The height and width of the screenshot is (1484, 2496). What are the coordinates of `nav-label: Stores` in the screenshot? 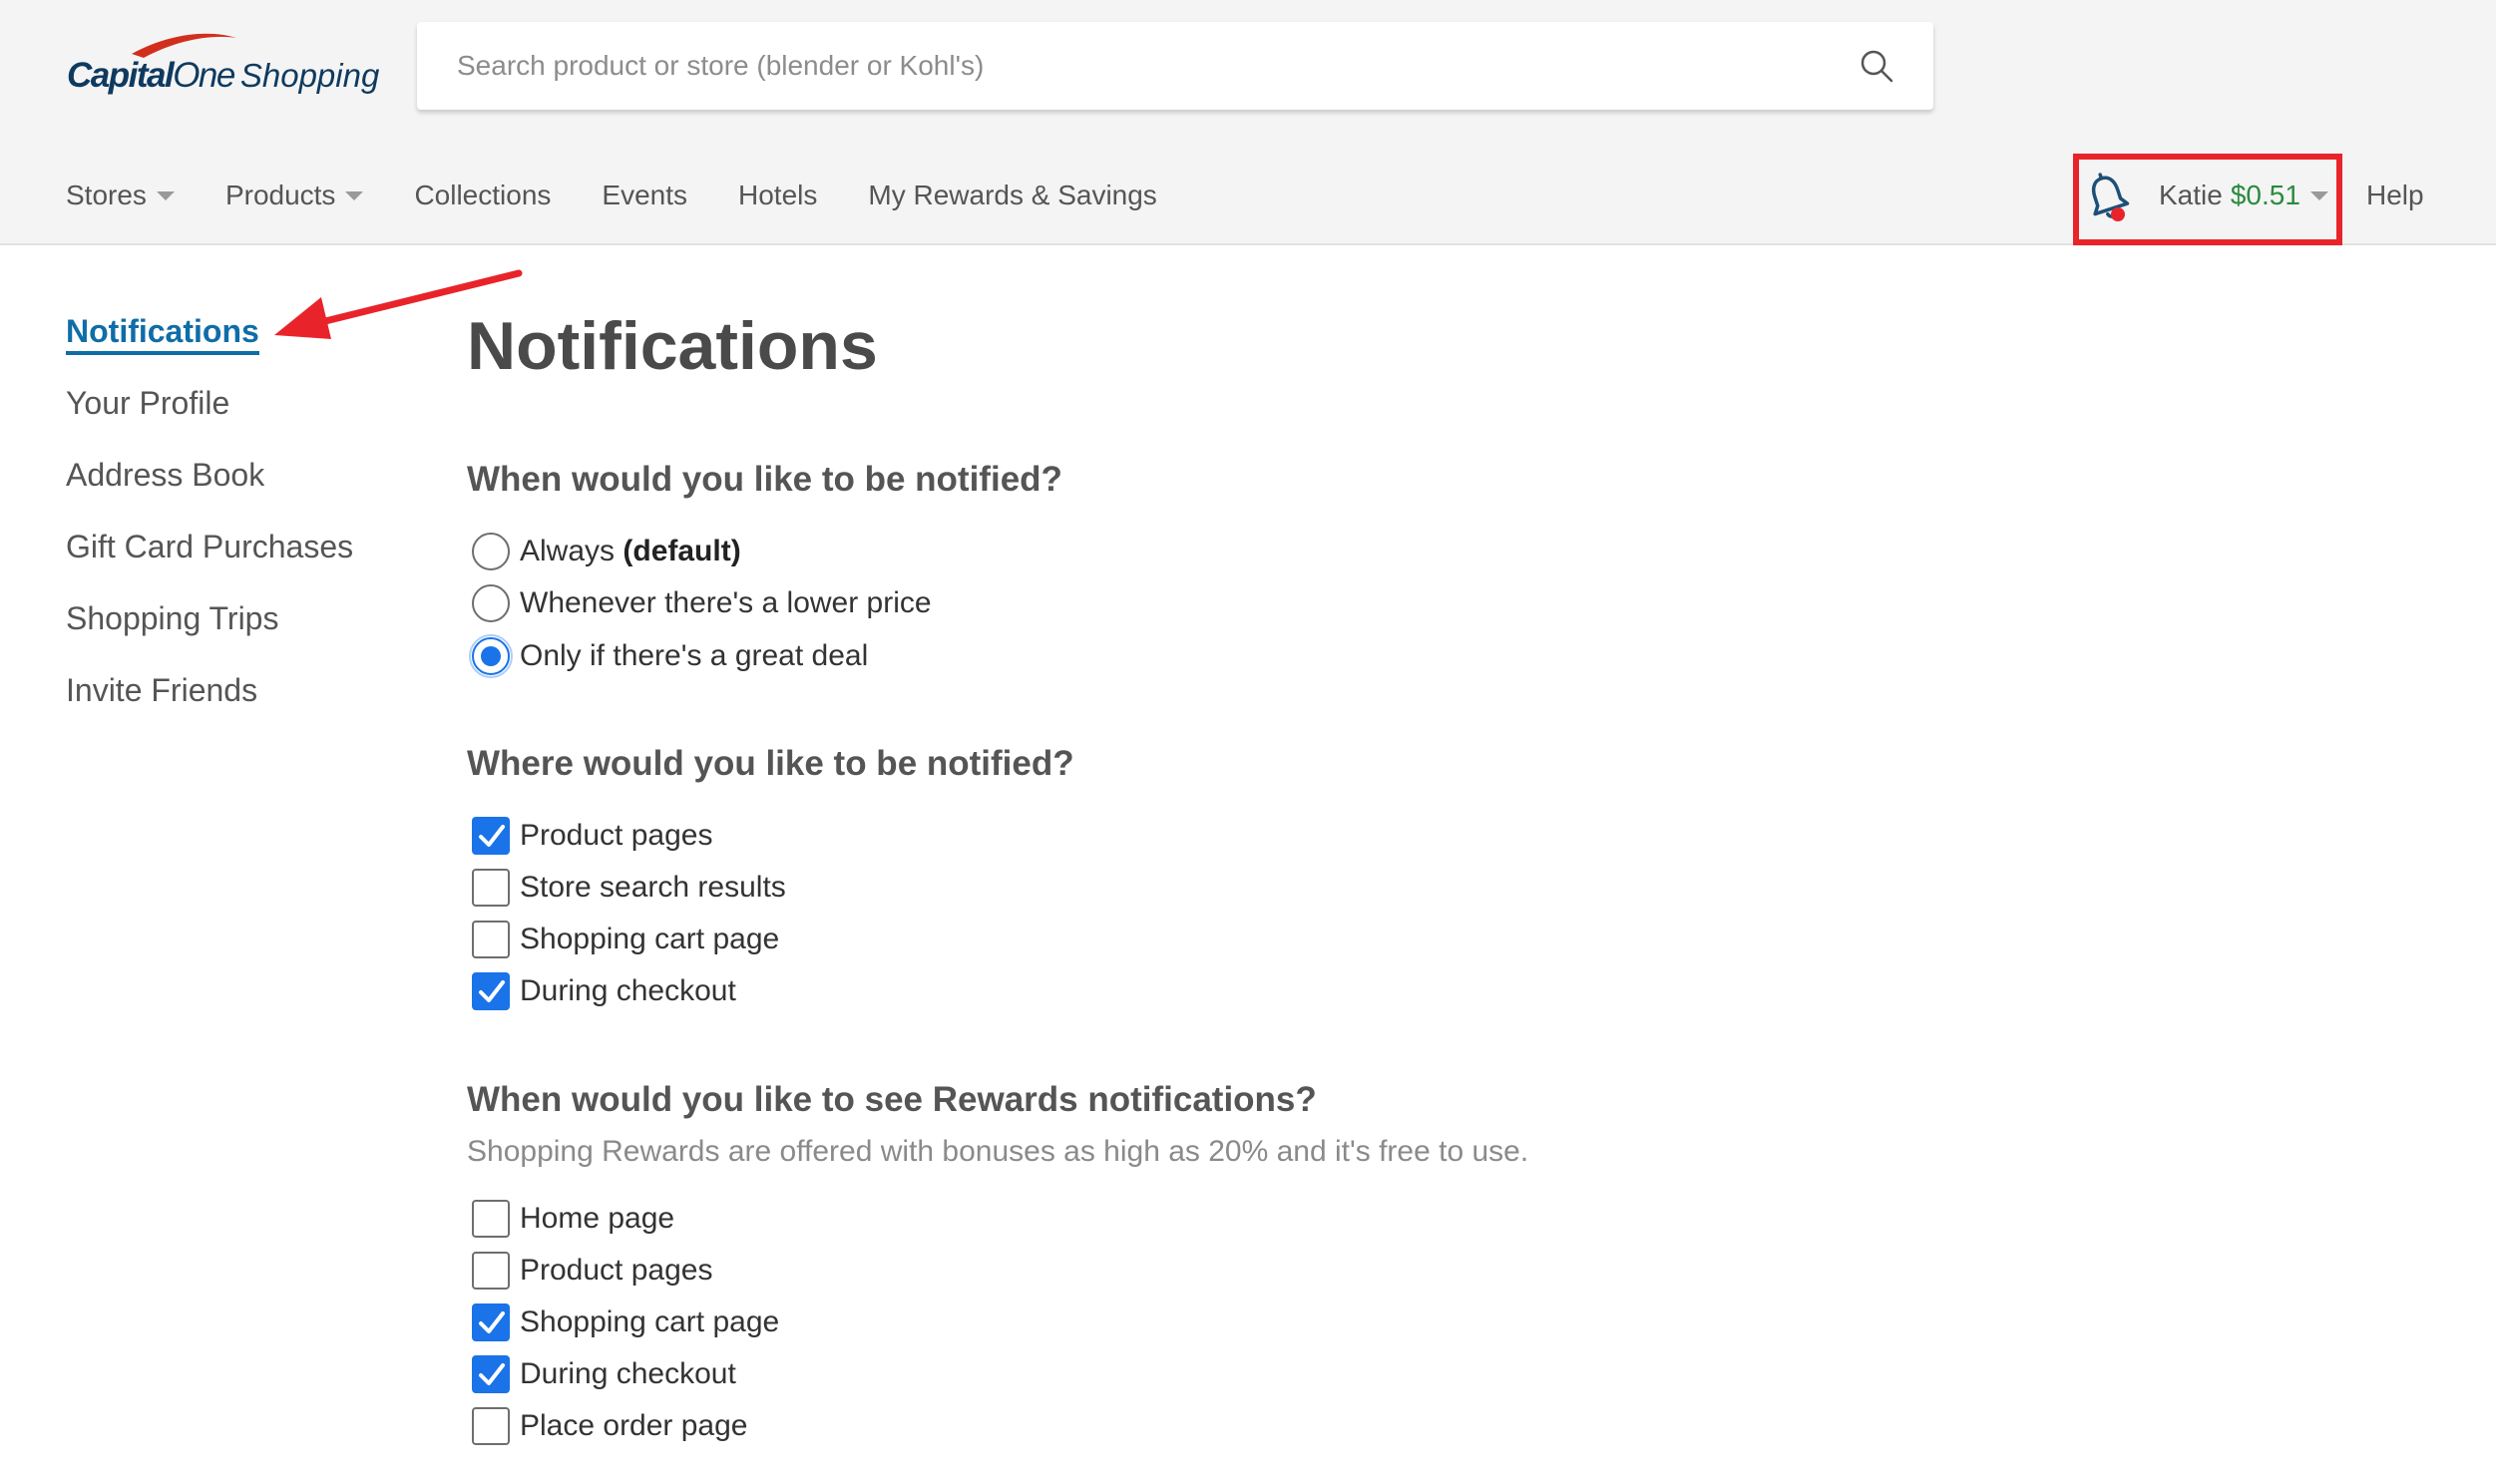 It's located at (107, 195).